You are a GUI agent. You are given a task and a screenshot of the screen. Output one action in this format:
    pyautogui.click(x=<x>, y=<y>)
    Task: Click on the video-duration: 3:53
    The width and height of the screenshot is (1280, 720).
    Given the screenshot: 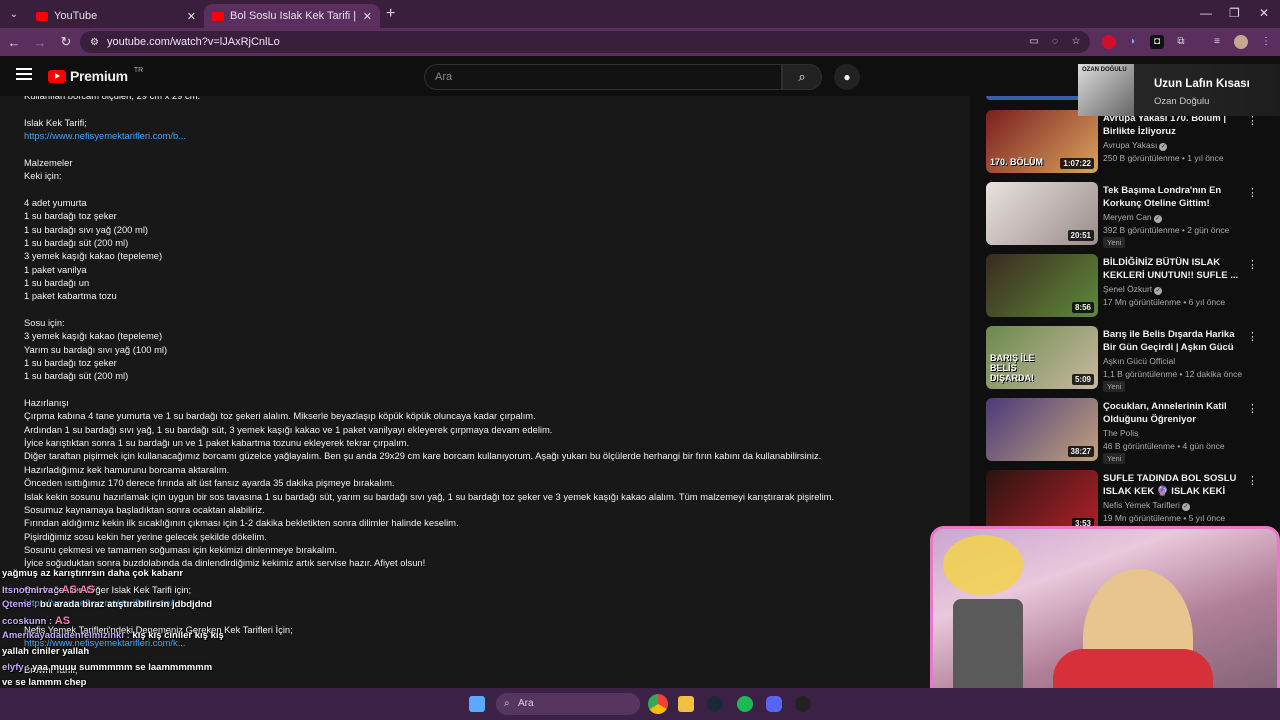 What is the action you would take?
    pyautogui.click(x=1082, y=522)
    